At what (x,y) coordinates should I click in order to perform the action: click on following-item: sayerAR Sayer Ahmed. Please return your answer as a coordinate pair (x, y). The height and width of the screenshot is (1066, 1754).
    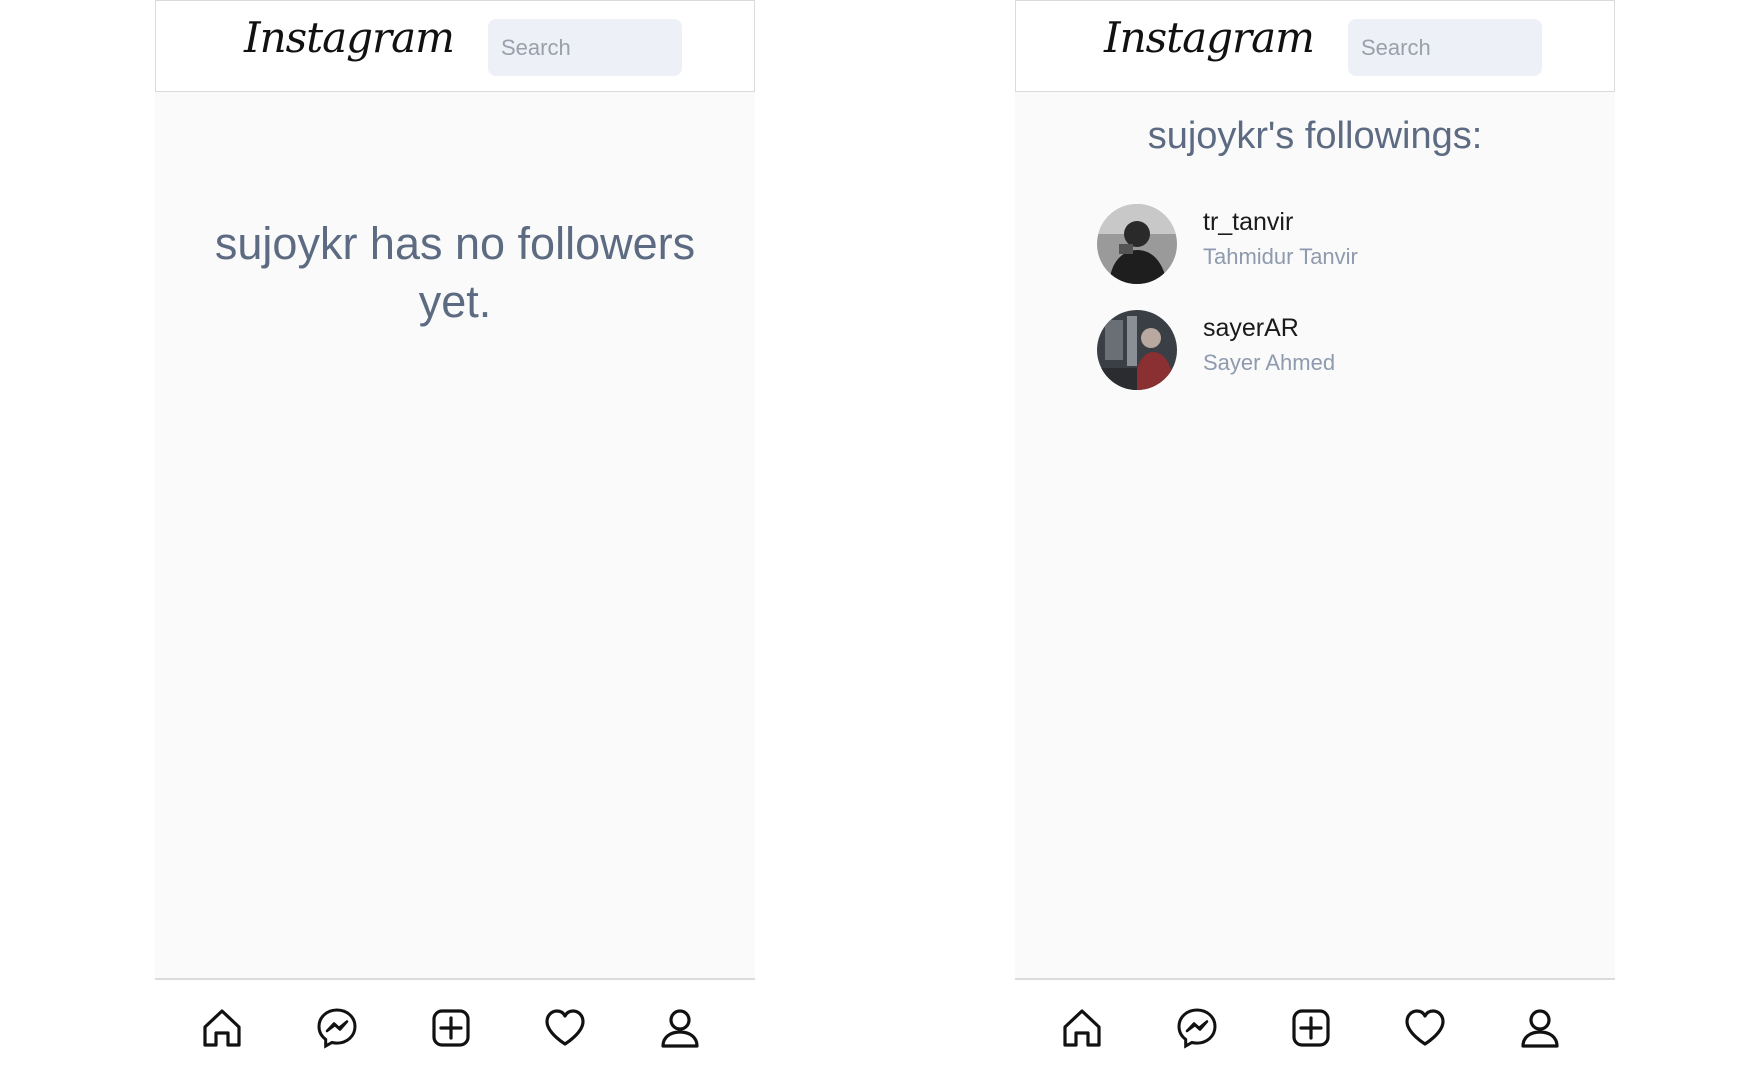
    Looking at the image, I should click on (1317, 350).